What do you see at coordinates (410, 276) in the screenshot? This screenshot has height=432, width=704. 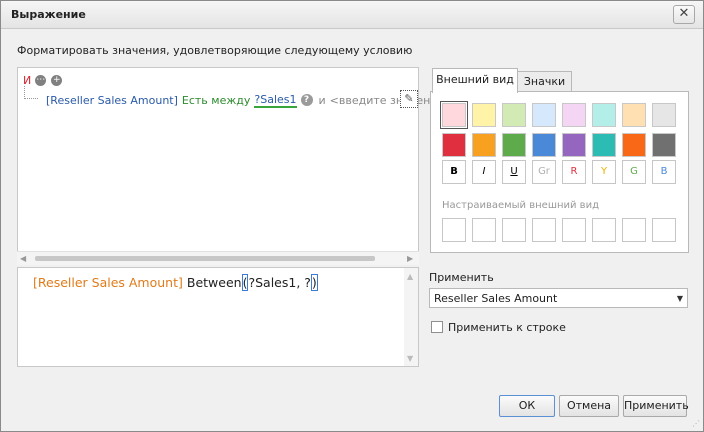 I see `scroll-up-icon: ▲` at bounding box center [410, 276].